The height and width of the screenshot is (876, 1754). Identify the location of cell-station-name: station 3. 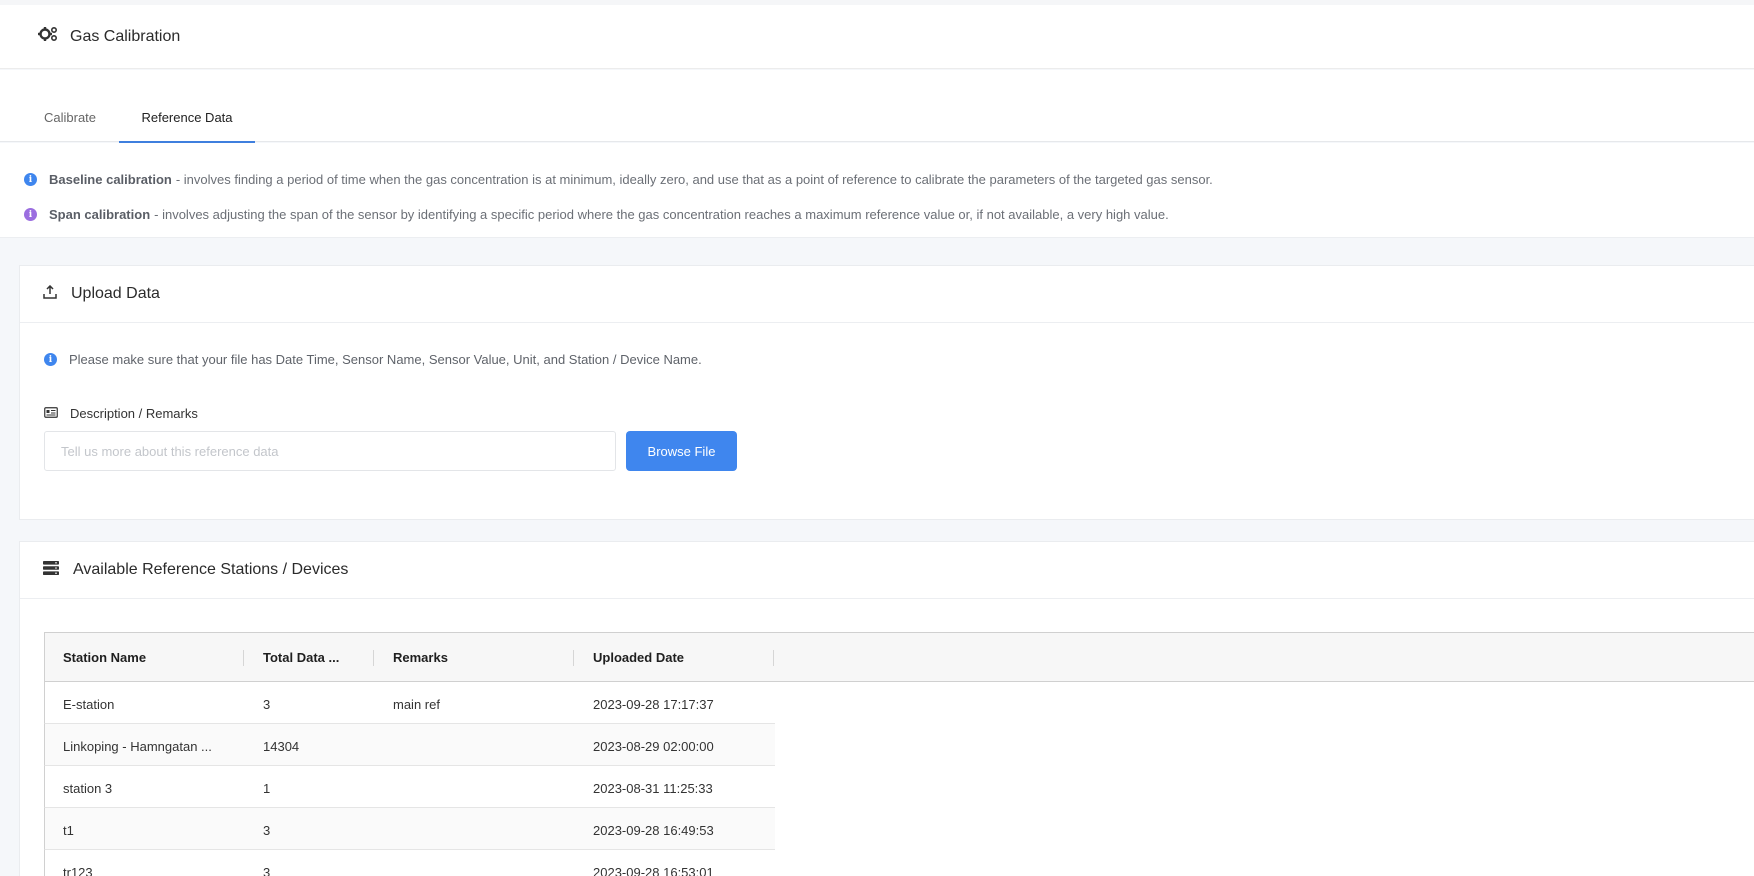
(88, 788).